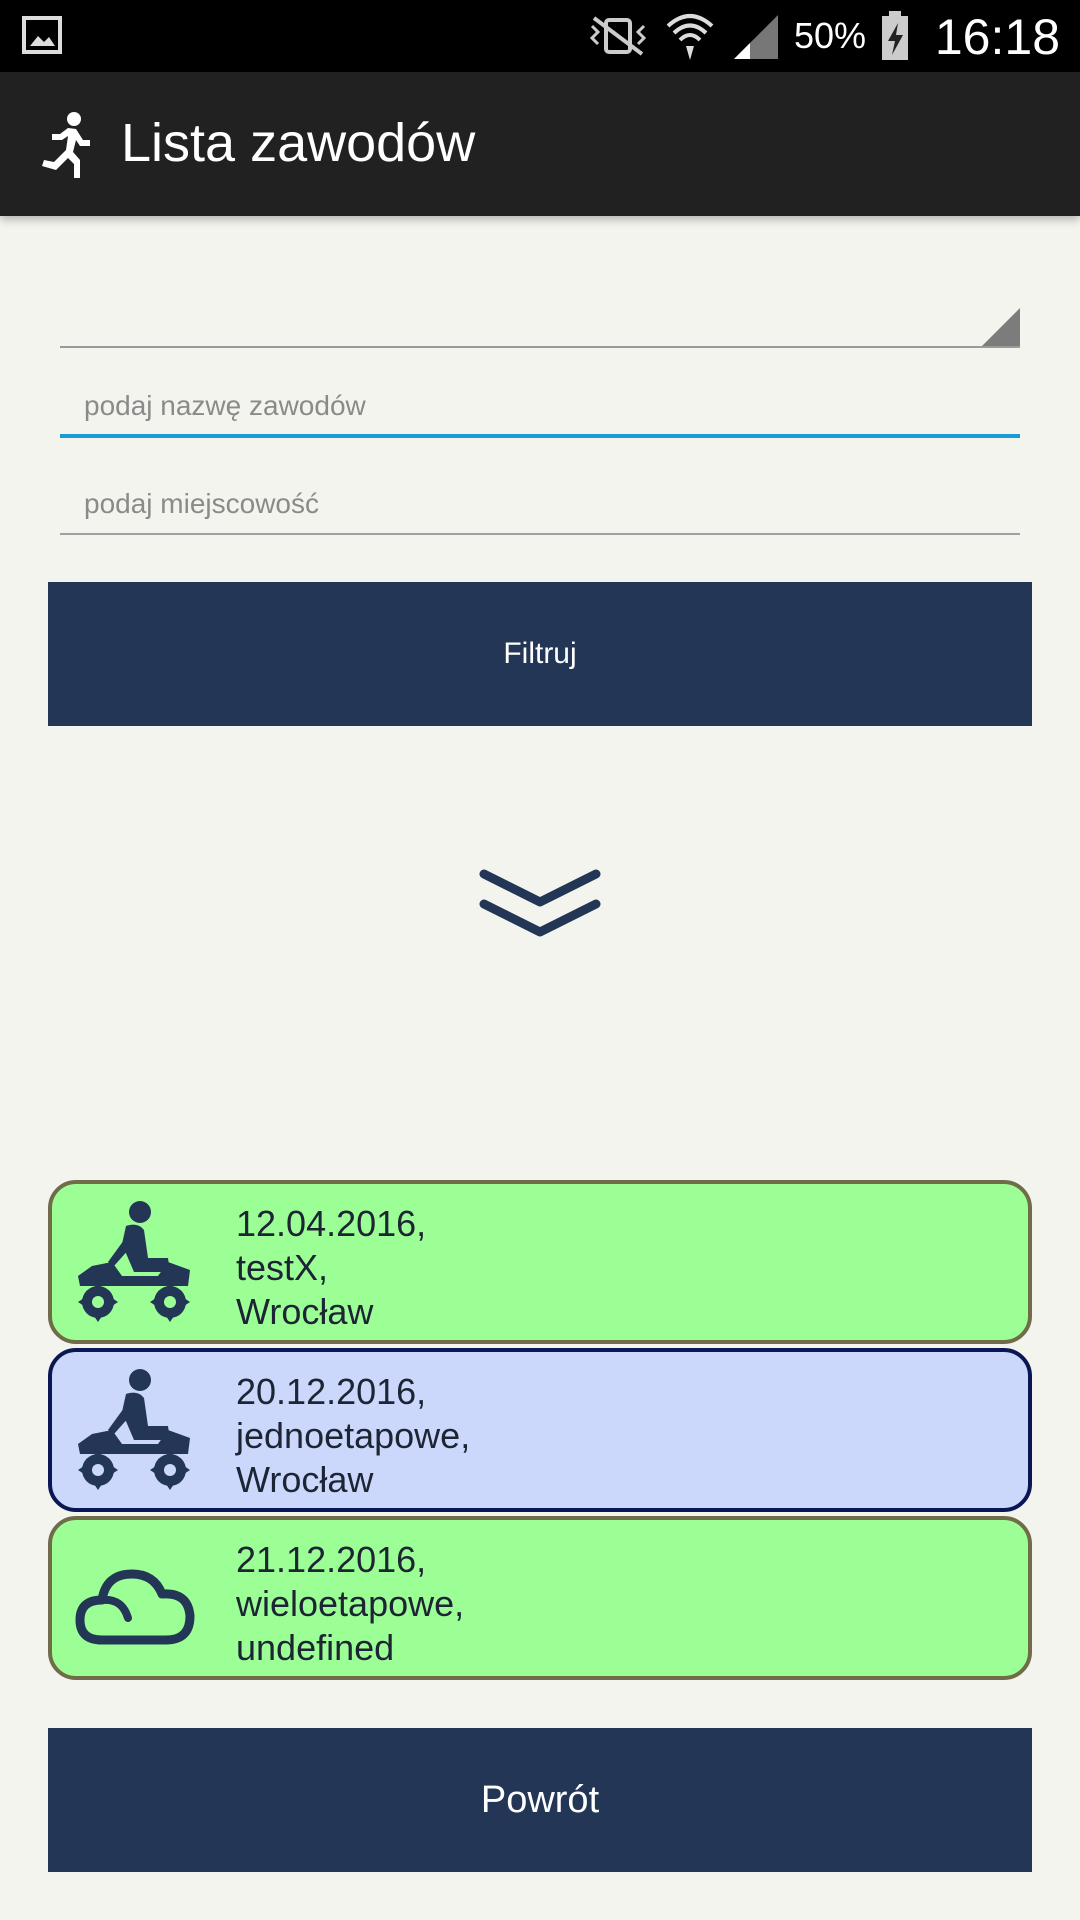  I want to click on competition-city: undefined, so click(315, 1647).